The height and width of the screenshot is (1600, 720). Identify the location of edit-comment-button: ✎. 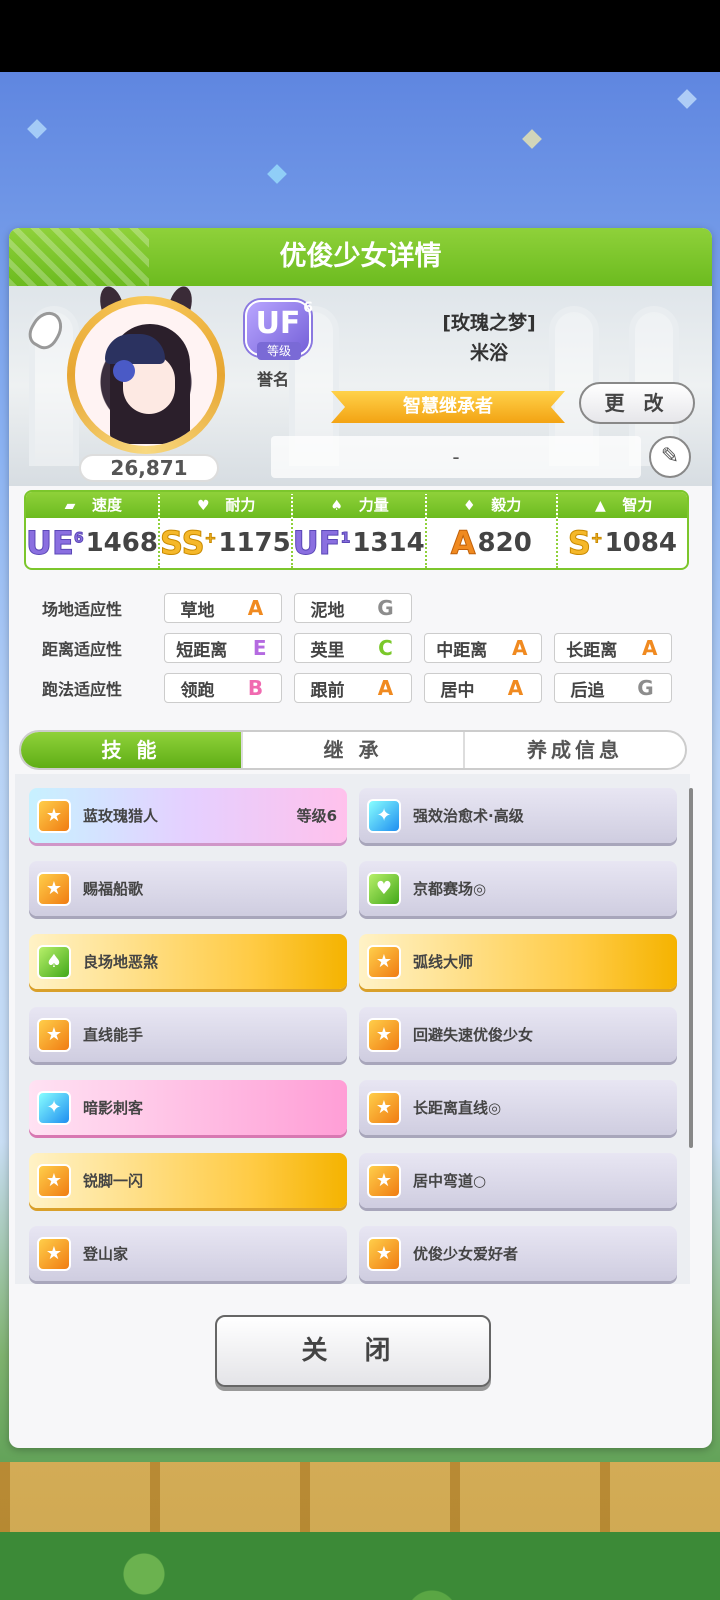
(670, 457).